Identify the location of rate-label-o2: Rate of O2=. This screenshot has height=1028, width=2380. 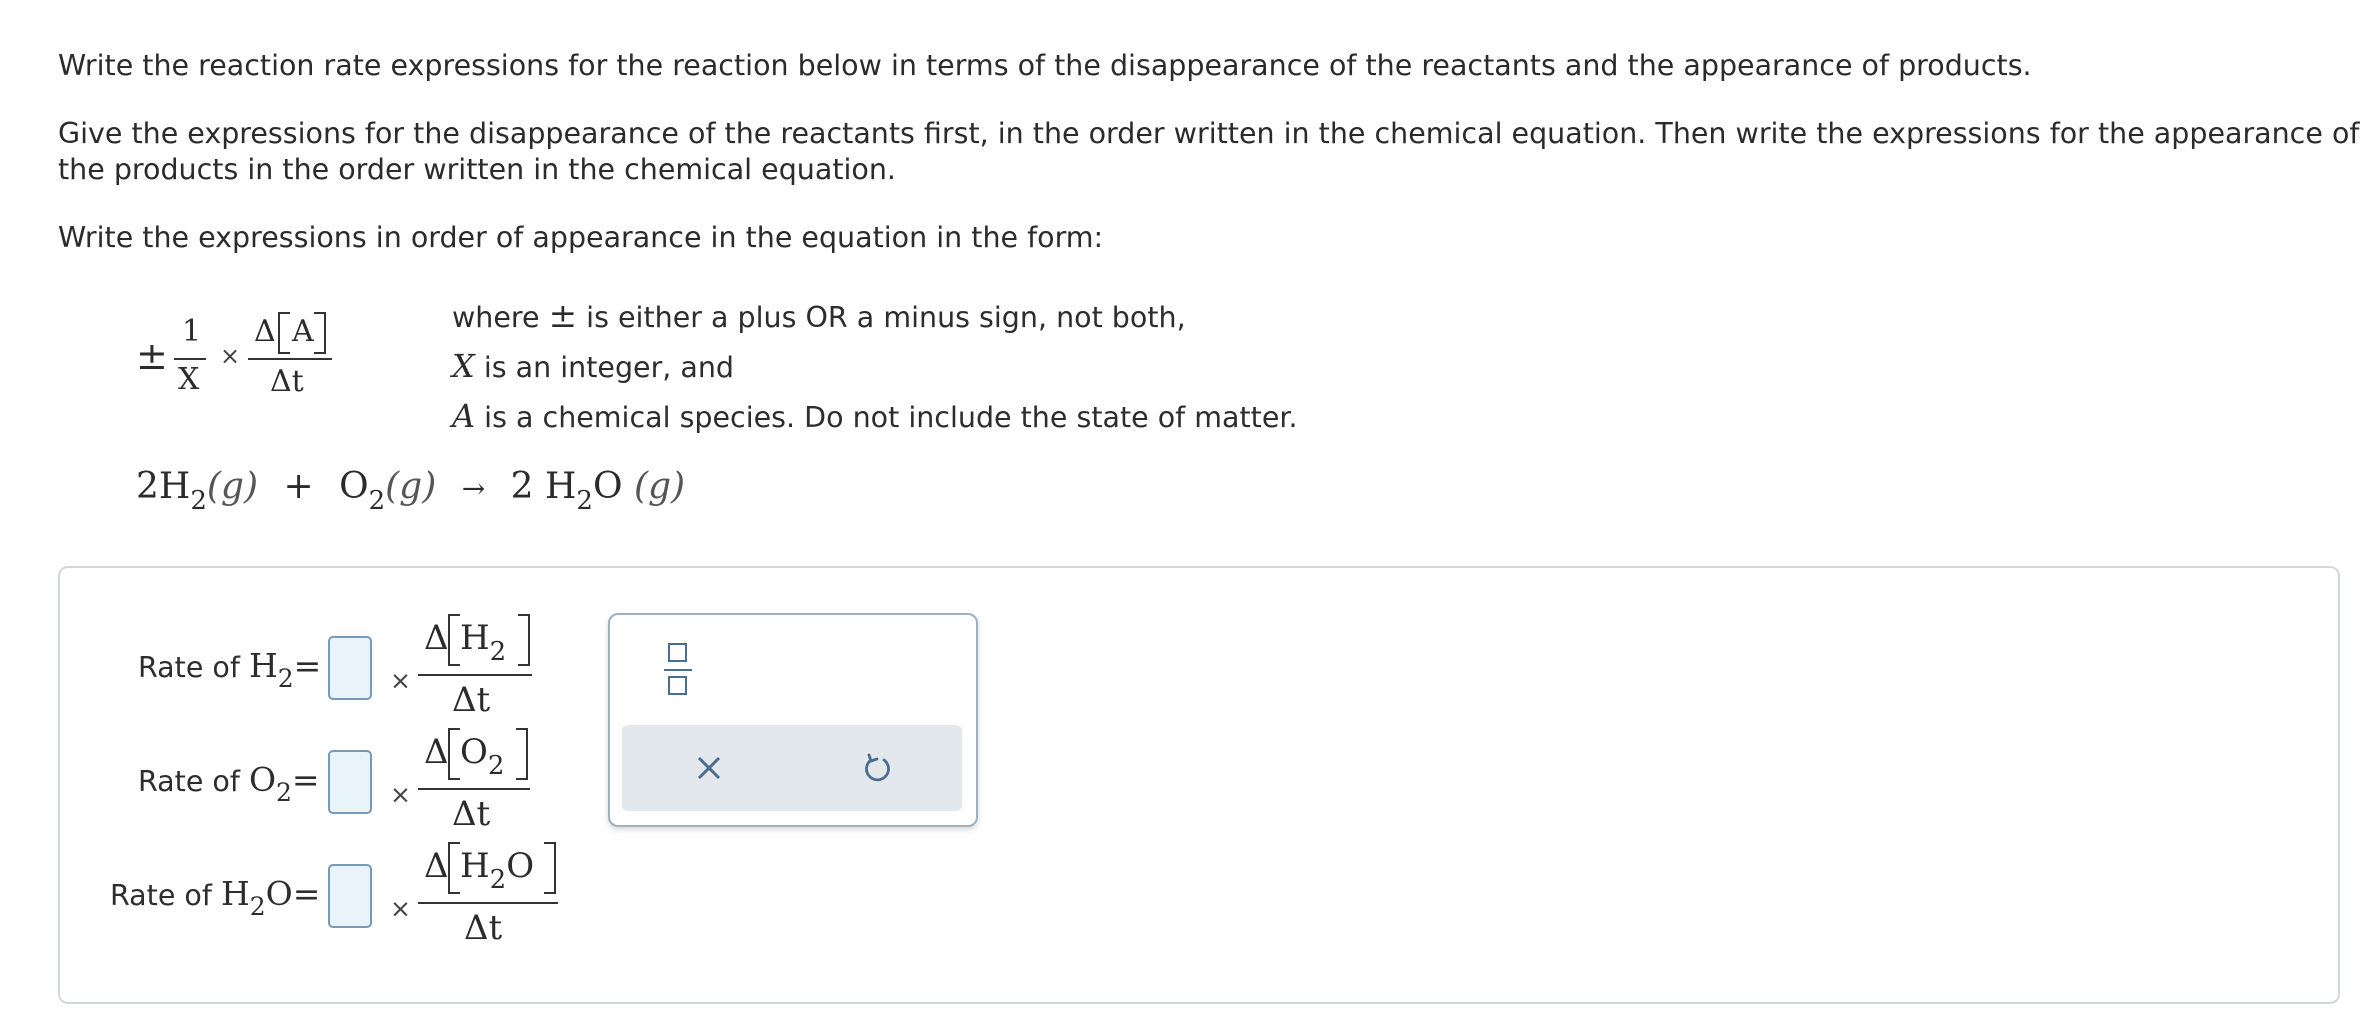
(229, 783).